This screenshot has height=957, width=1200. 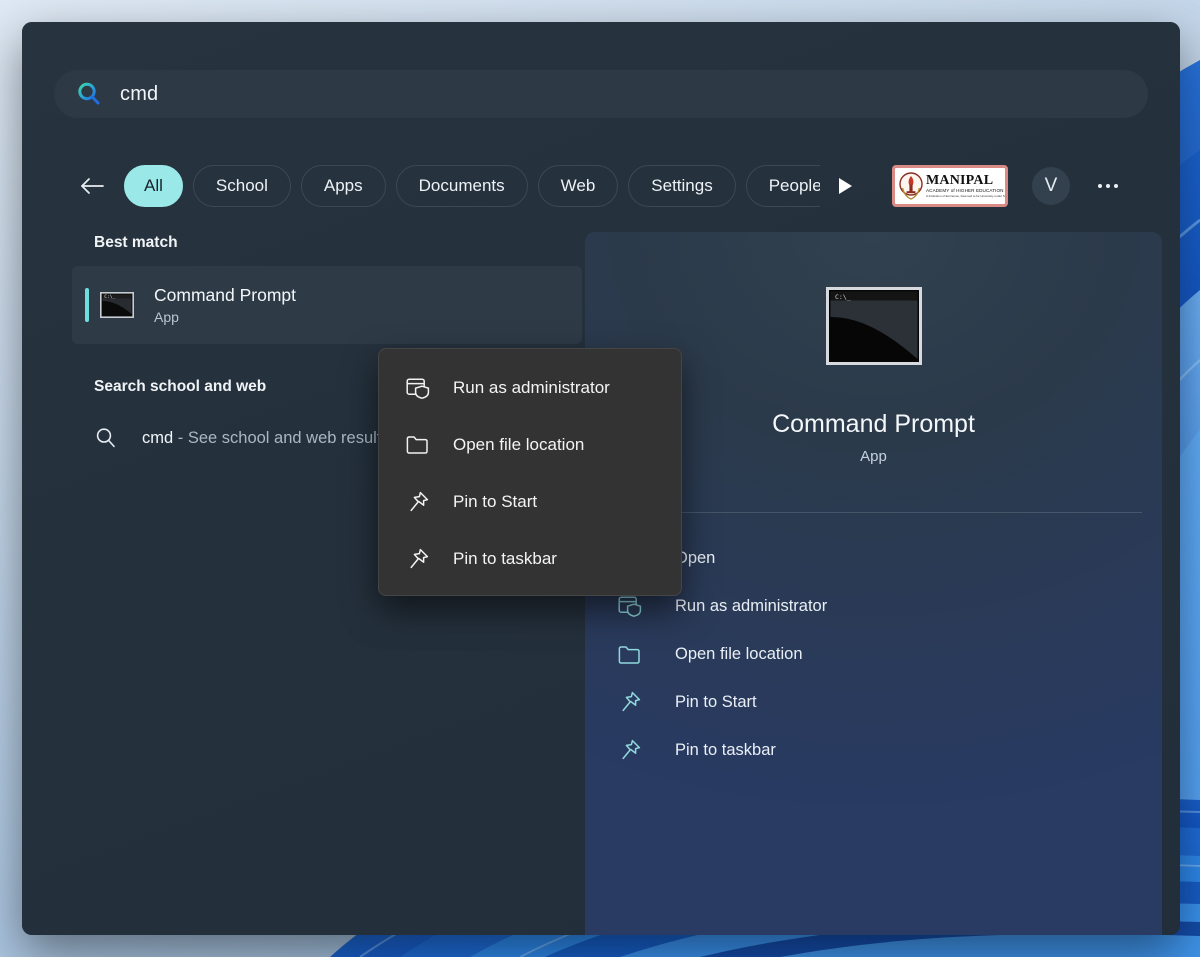 I want to click on context-menu-item-run-as-administrator: Run as administrator, so click(x=530, y=387).